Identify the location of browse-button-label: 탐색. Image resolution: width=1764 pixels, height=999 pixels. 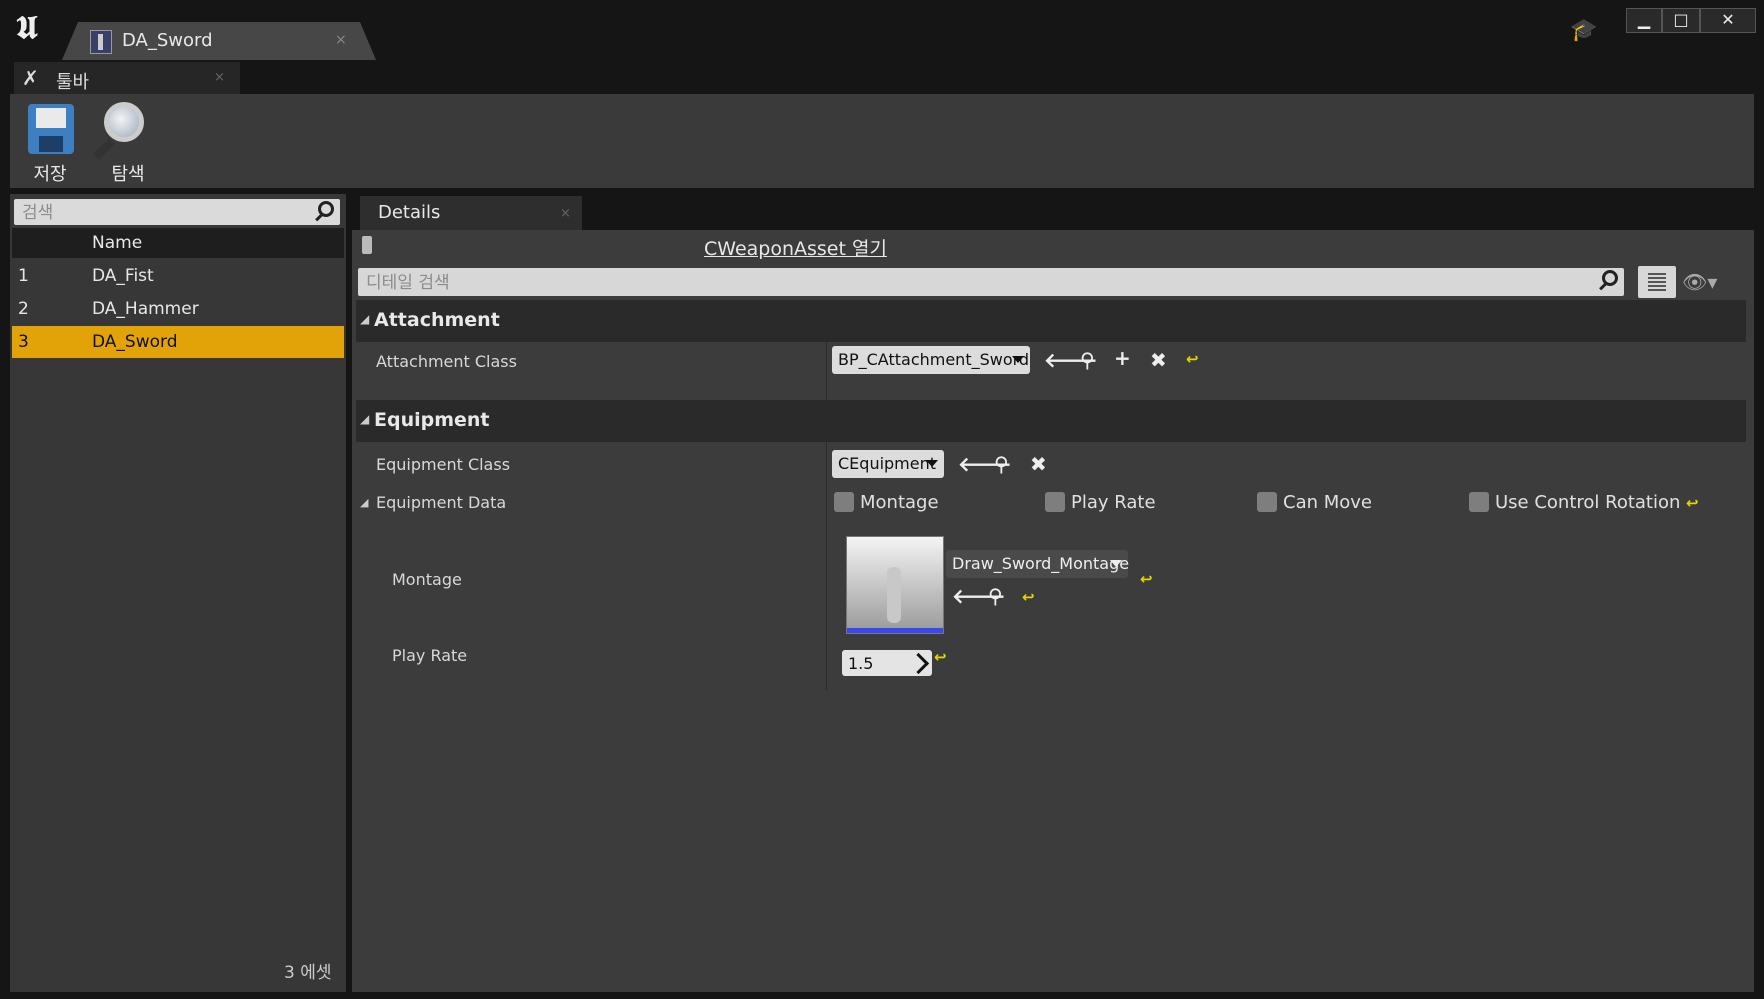
(128, 174).